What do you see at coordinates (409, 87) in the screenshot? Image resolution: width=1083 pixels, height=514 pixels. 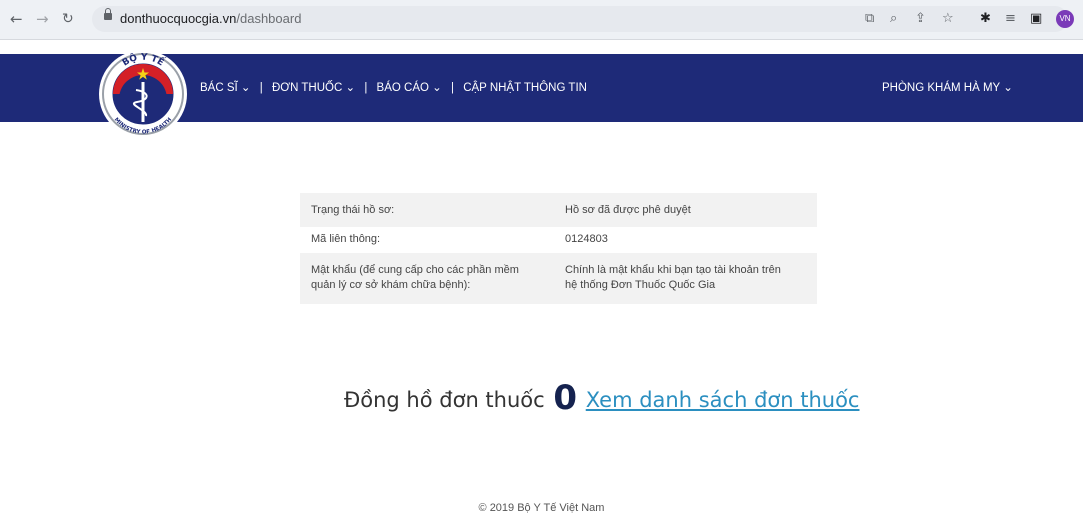 I see `menu-bao-cao: BÁO CÁO ⌄` at bounding box center [409, 87].